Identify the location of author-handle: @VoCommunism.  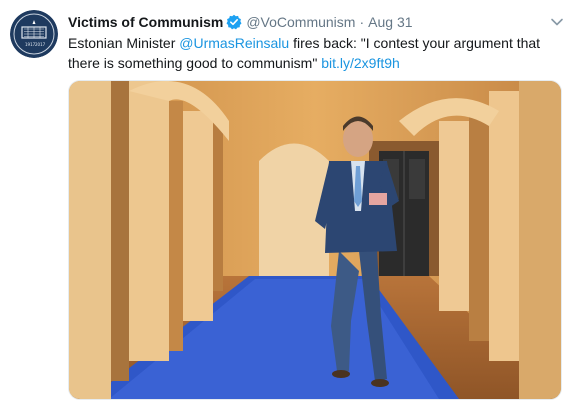
(300, 22).